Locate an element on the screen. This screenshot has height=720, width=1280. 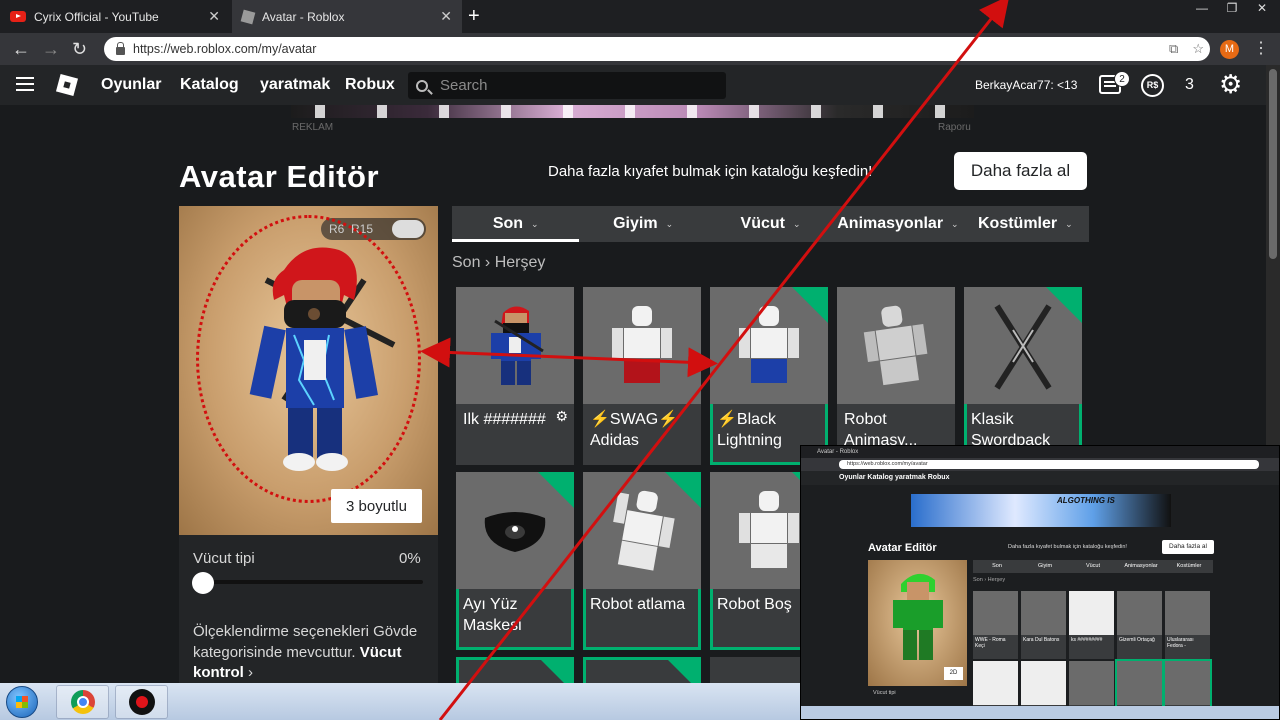
tab-label: Giyim is located at coordinates (635, 223).